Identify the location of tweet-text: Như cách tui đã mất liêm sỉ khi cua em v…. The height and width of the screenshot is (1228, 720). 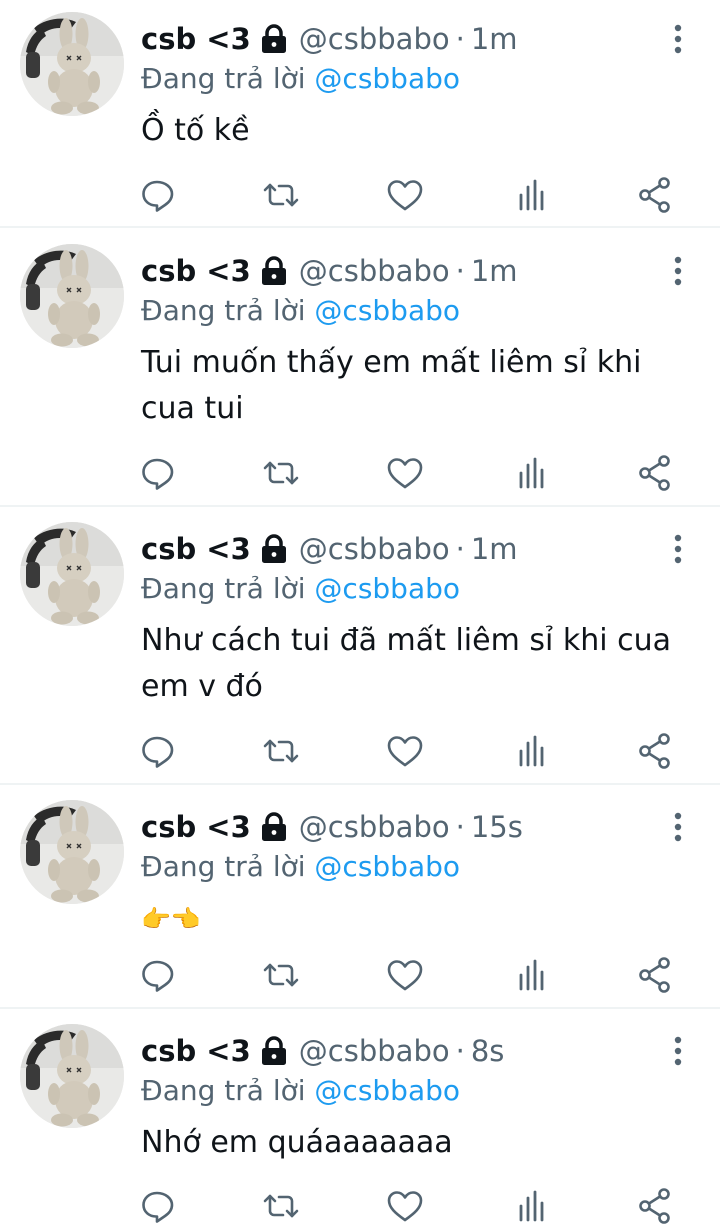
(411, 663).